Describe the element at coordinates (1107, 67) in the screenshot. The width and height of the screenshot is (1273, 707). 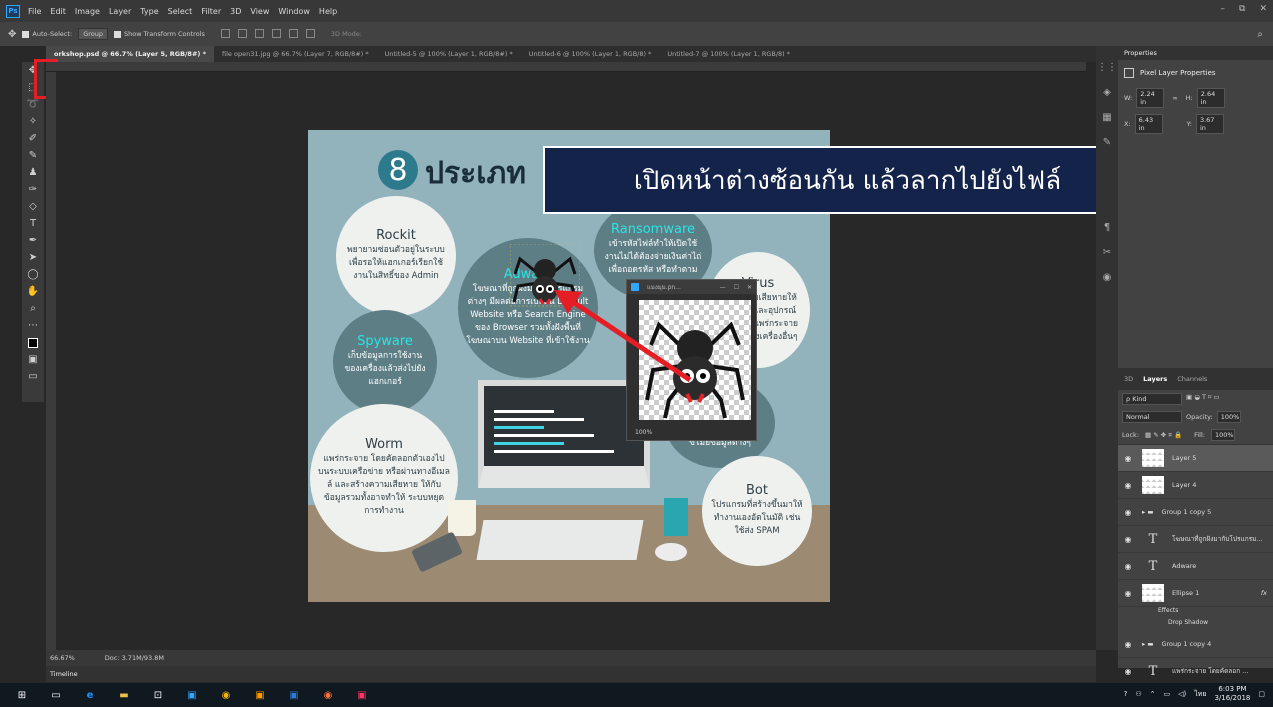
I see `history-panel-icon: ⋮⋮` at that location.